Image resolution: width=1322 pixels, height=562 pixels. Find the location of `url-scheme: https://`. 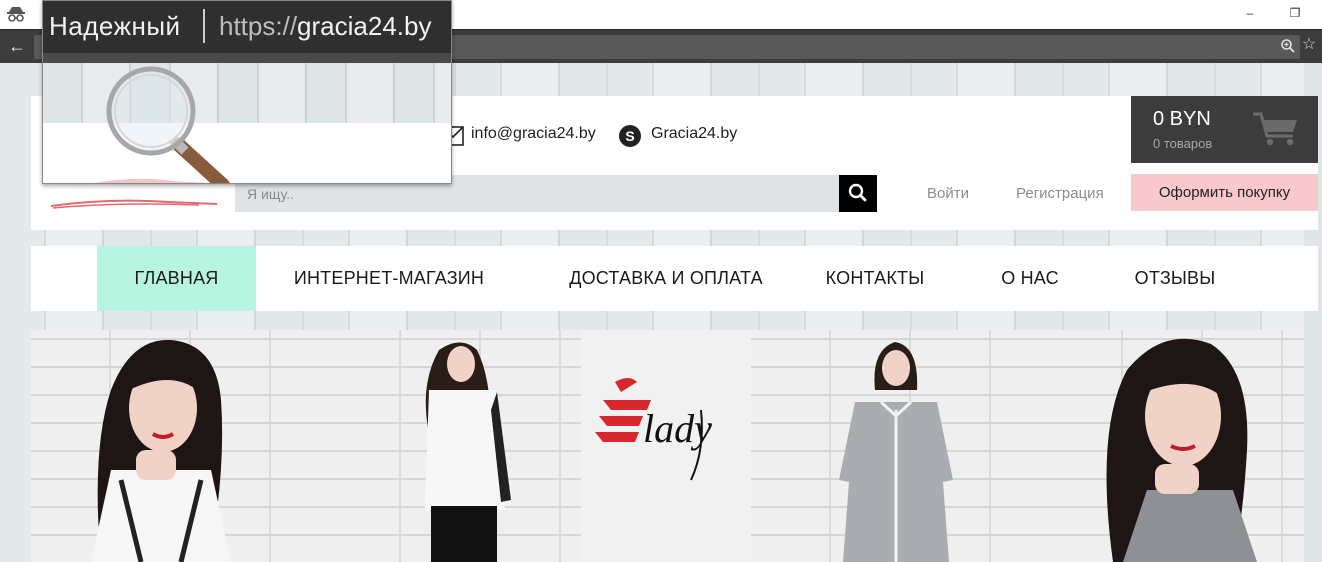

url-scheme: https:// is located at coordinates (258, 26).